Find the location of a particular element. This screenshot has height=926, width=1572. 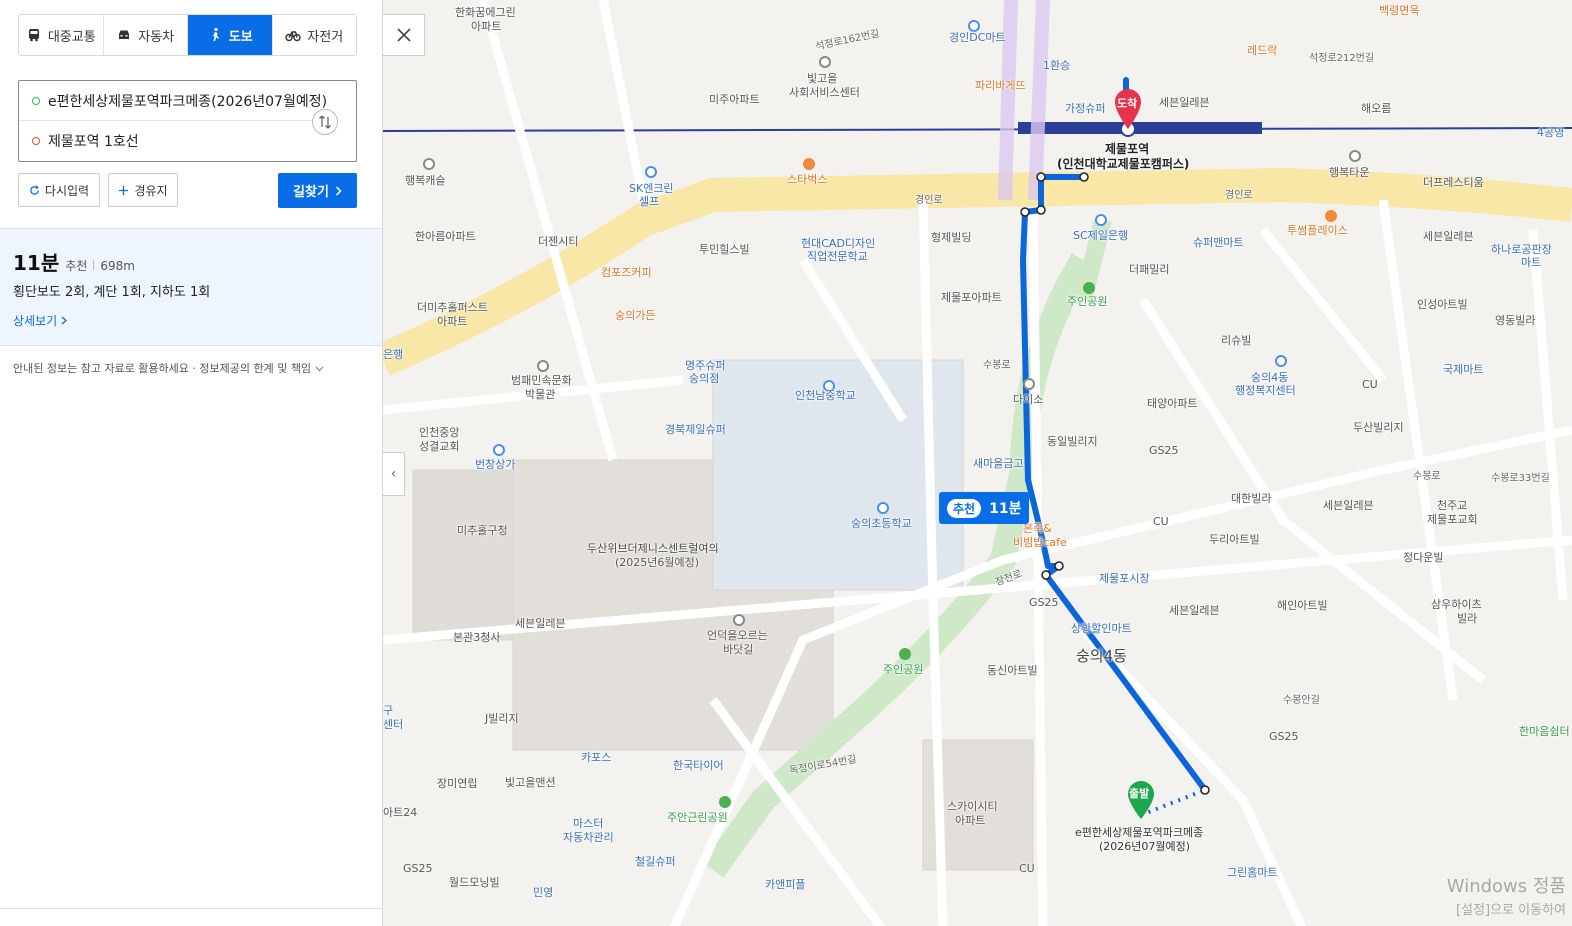

route-time-badge: 추천 11분 is located at coordinates (984, 508).